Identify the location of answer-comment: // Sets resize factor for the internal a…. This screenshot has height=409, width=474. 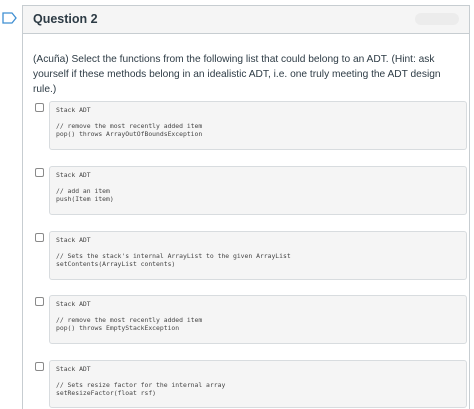
(141, 385).